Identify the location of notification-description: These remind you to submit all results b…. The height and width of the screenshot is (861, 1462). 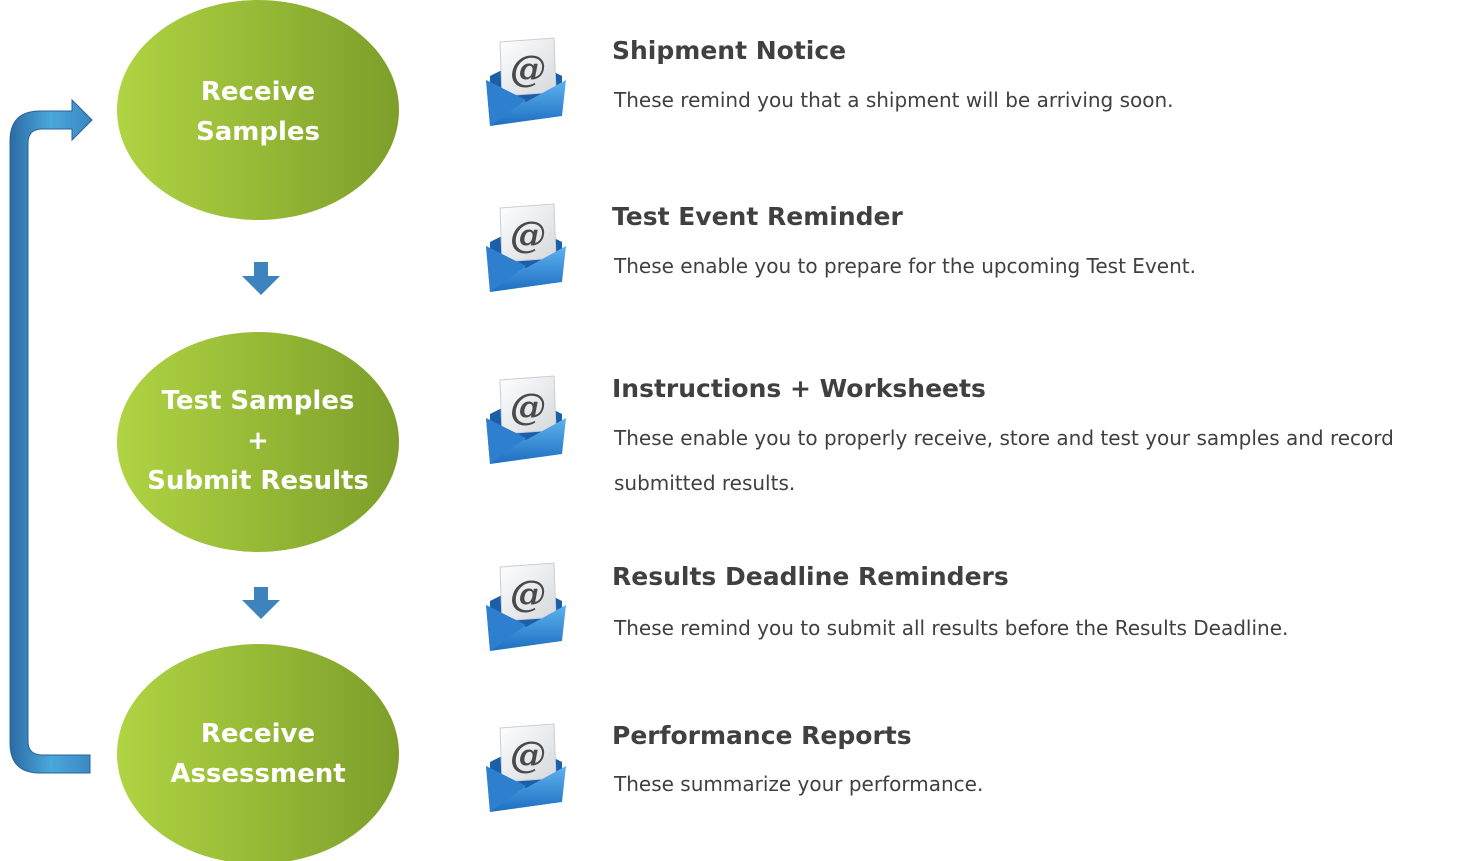
(951, 628).